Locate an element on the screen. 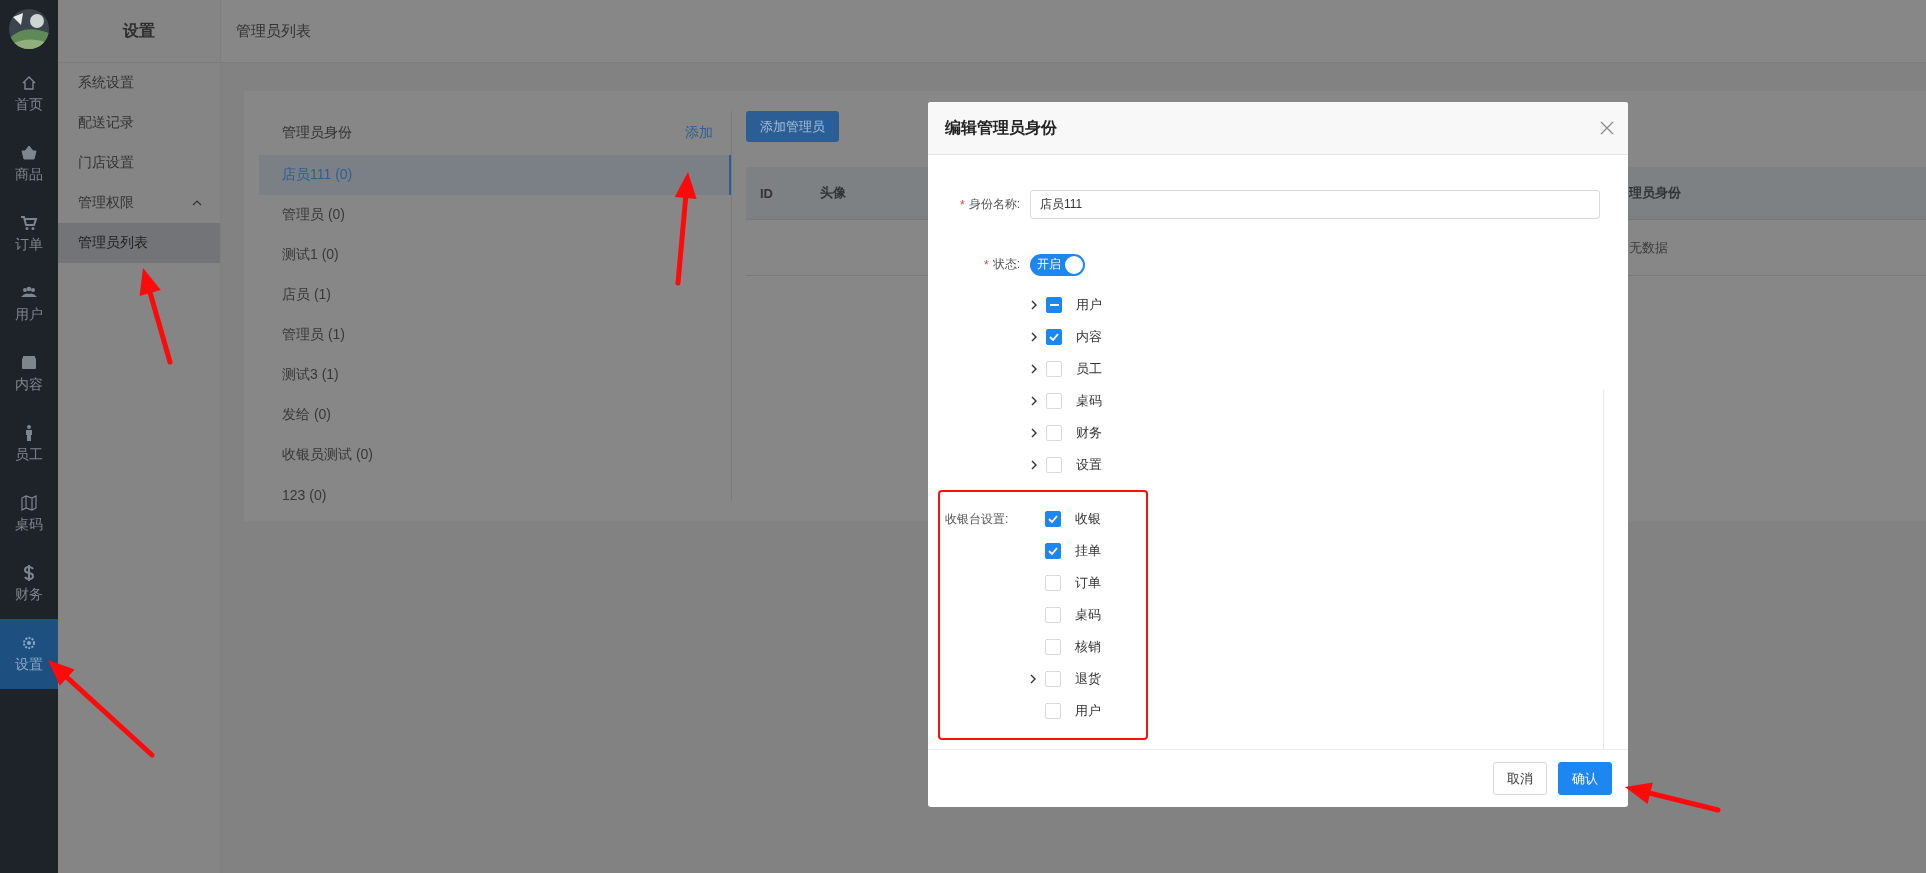 This screenshot has width=1926, height=873. permission-label: 员工 is located at coordinates (1089, 369).